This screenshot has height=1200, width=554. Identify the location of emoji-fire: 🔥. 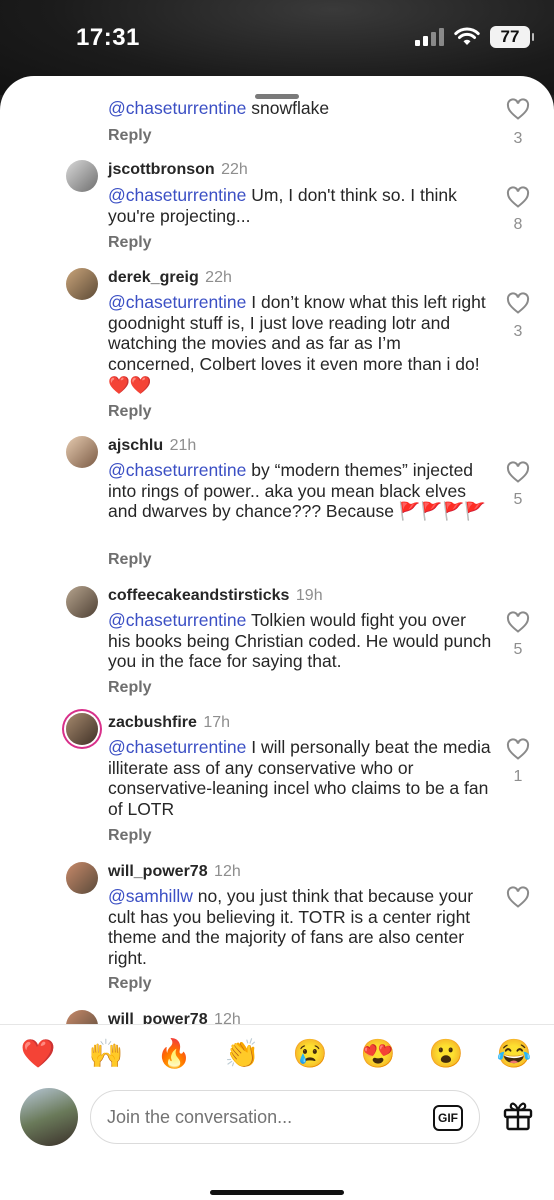
(174, 1054).